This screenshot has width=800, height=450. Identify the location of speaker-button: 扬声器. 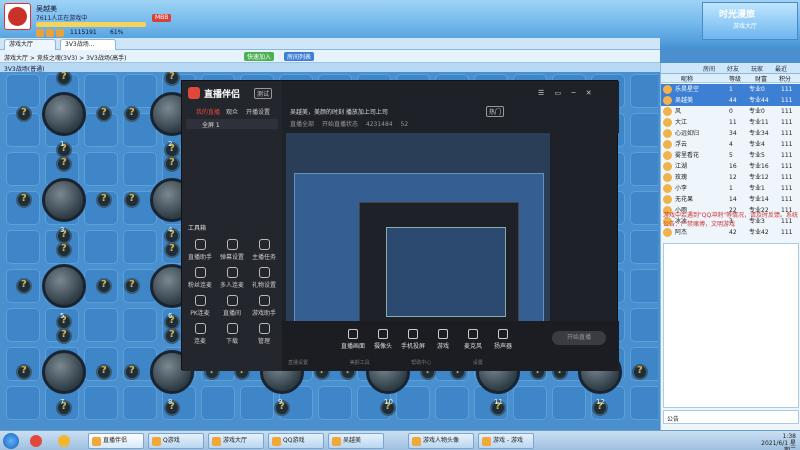
(503, 339).